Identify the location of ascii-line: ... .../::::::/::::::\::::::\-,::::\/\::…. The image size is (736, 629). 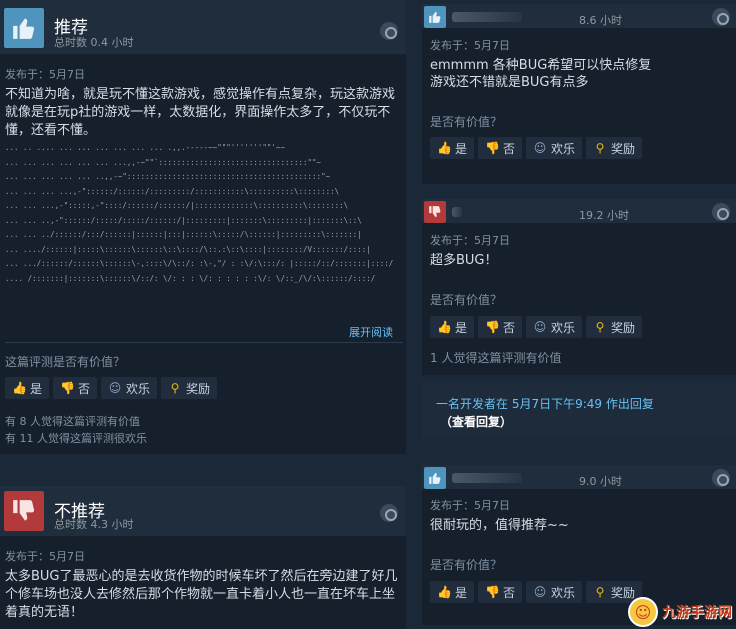
(199, 263).